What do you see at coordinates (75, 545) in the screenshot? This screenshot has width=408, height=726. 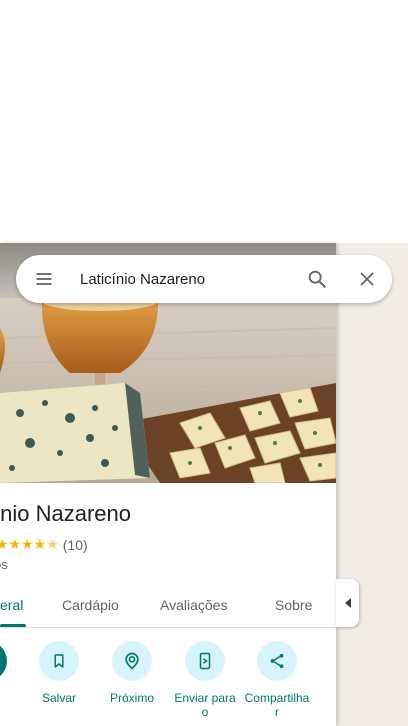 I see `review-count: (10)` at bounding box center [75, 545].